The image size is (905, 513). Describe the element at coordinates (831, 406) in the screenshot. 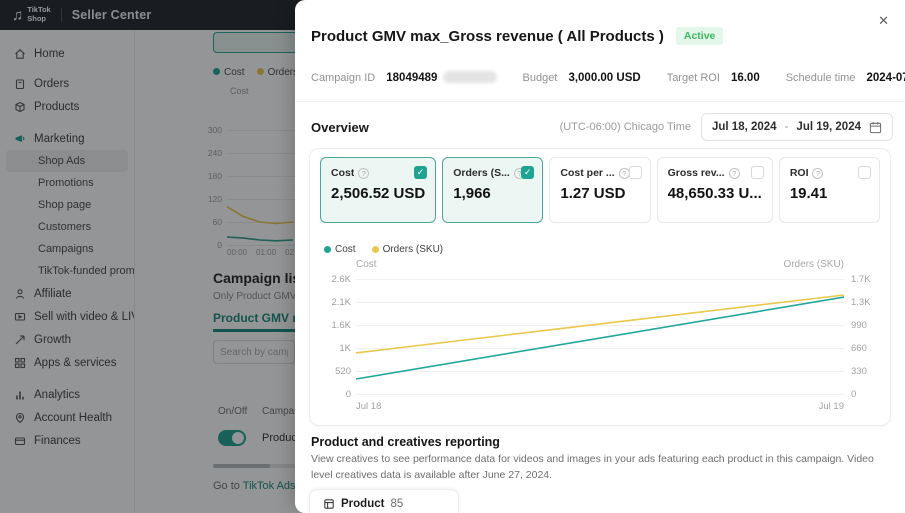

I see `x-tick: Jul 19` at that location.